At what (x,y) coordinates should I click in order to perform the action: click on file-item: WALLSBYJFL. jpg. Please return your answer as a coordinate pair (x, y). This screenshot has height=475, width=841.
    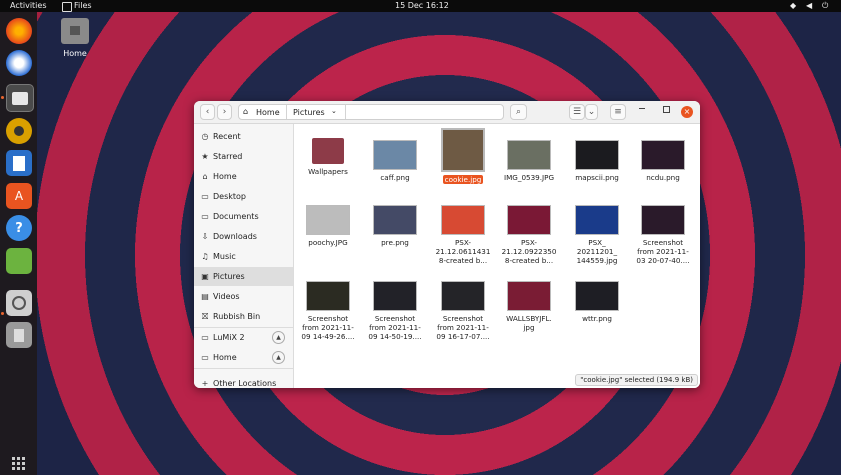
    Looking at the image, I should click on (529, 306).